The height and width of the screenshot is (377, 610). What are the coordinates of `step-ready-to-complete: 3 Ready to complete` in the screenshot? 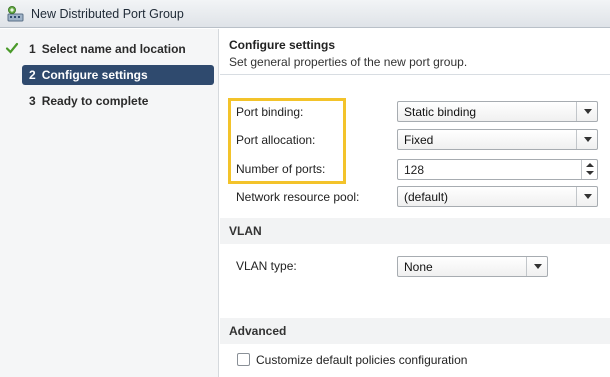 It's located at (118, 101).